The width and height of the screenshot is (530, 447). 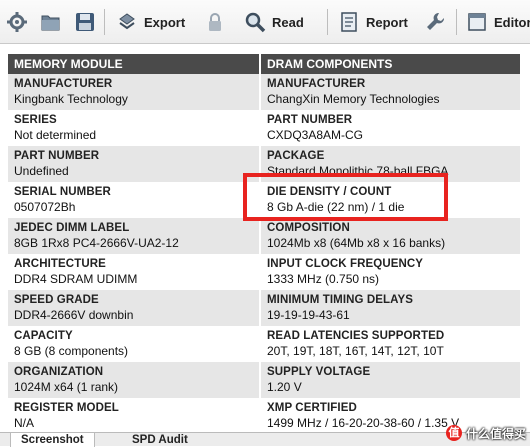 I want to click on field-value: ChangXin Memory Technologies, so click(x=353, y=99).